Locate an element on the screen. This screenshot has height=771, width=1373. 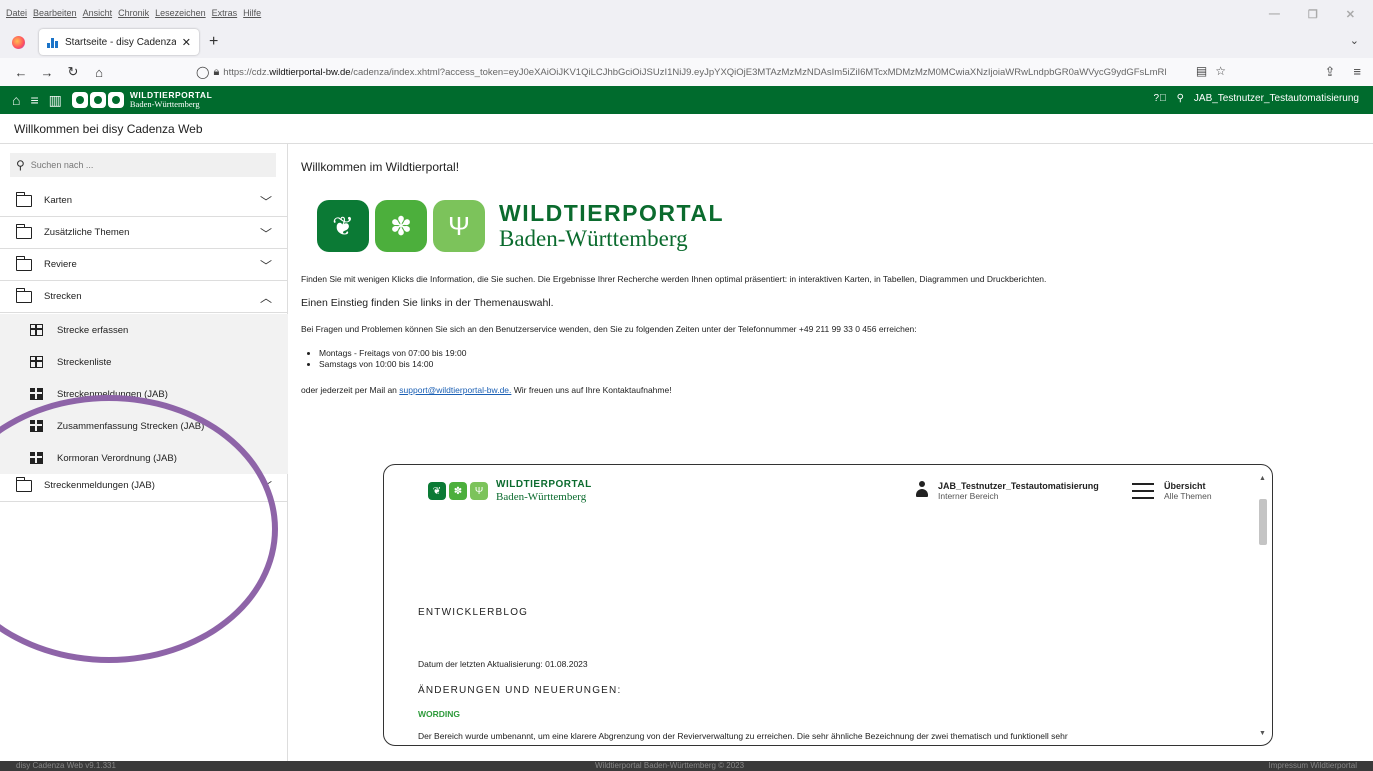
list-item: Montags - Freitags von 07:00 bis 19:00 is located at coordinates (392, 353).